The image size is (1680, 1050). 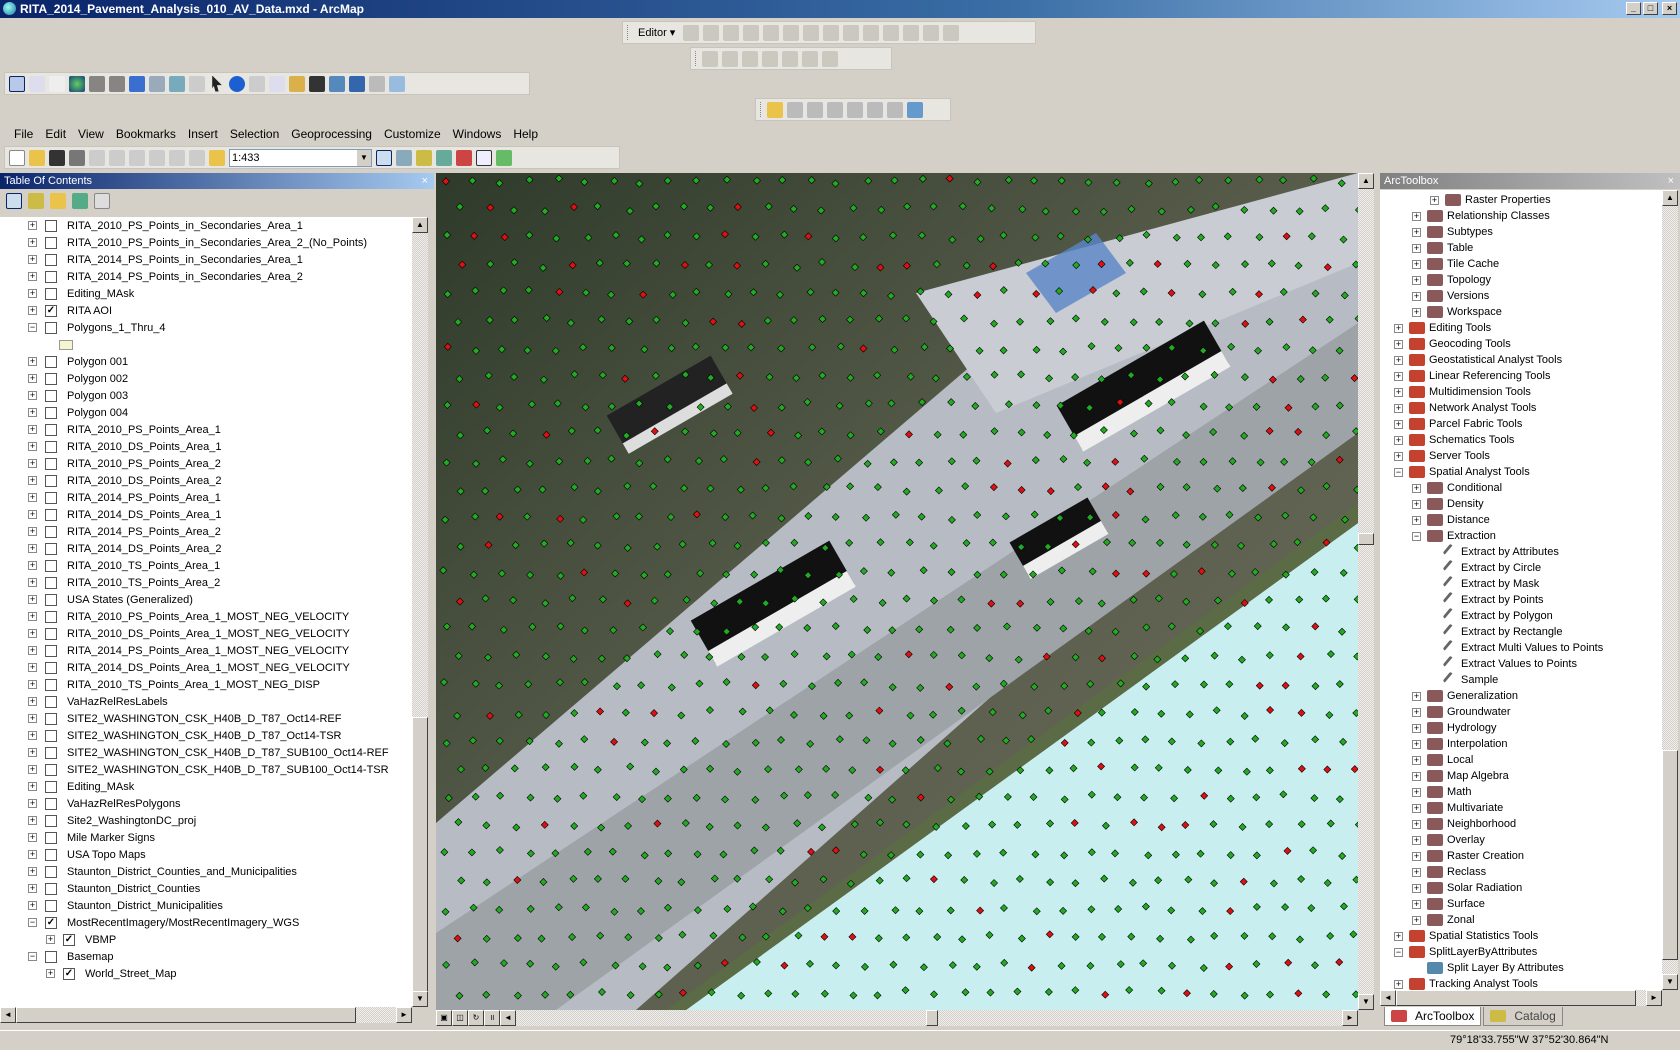 What do you see at coordinates (1433, 1016) in the screenshot?
I see `tab-arctoolbox: ArcToolbox` at bounding box center [1433, 1016].